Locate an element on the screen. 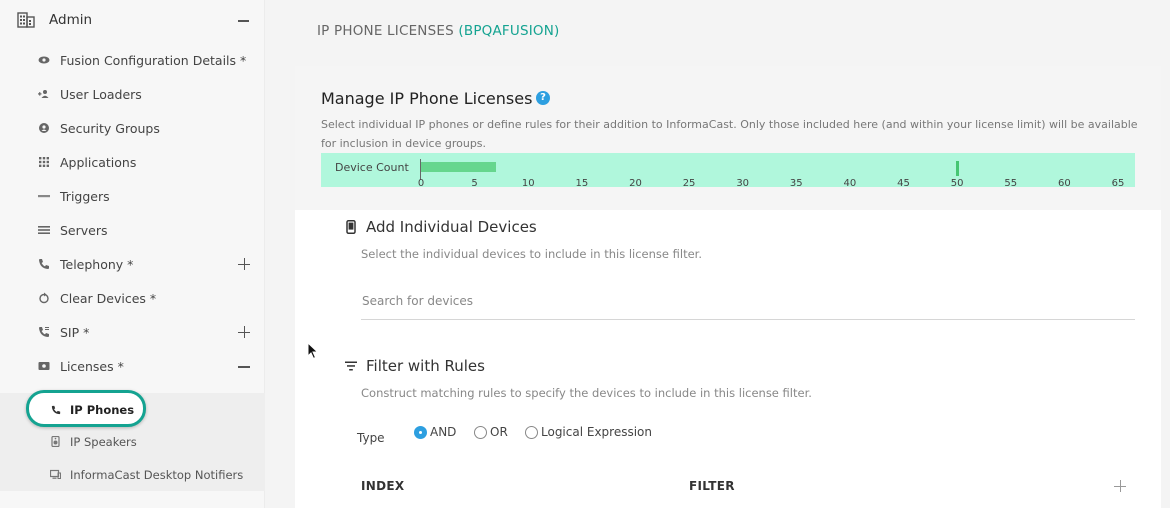 The width and height of the screenshot is (1170, 508). radio-or: OR is located at coordinates (494, 432).